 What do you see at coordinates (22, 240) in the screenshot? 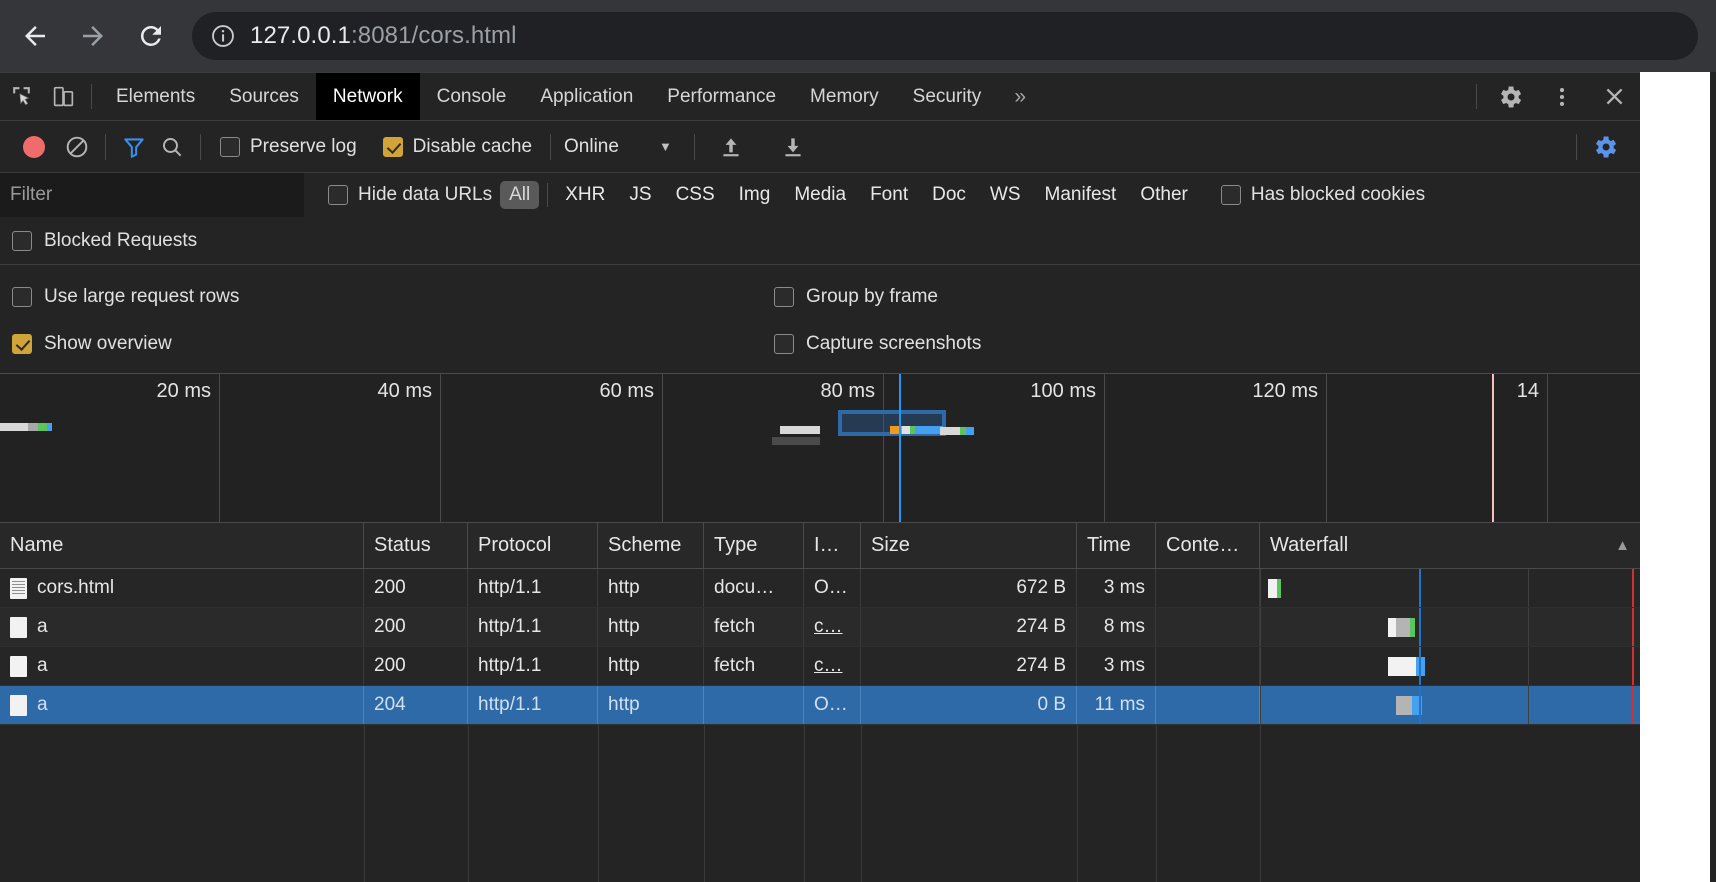
I see `blocked-requests-box` at bounding box center [22, 240].